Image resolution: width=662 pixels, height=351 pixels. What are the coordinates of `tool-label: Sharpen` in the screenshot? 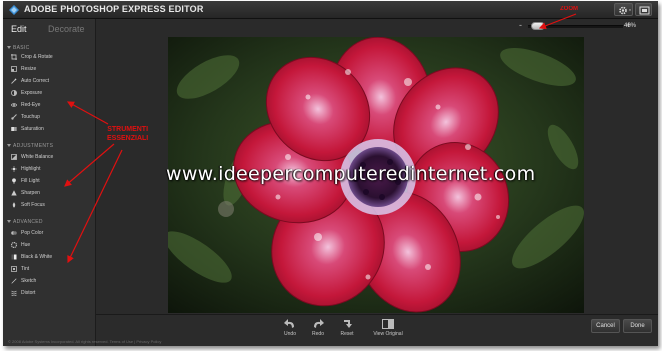 It's located at (30, 193).